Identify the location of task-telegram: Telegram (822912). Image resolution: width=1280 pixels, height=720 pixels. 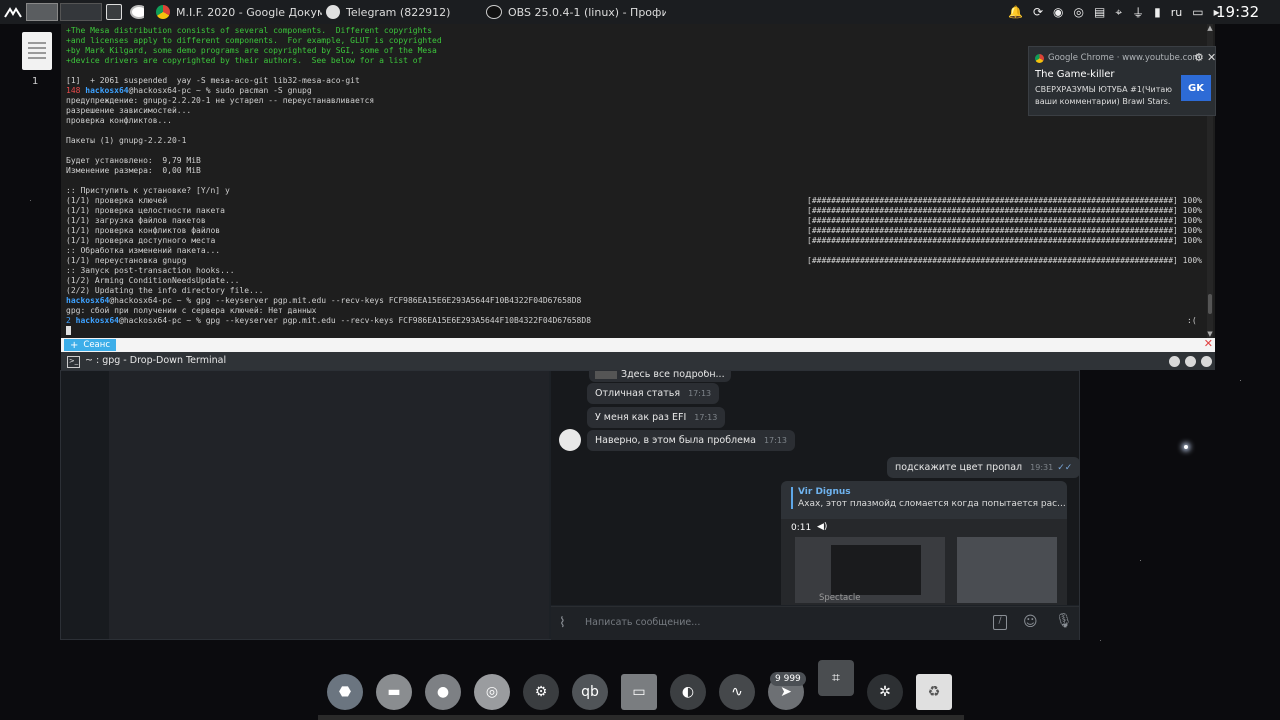
(401, 12).